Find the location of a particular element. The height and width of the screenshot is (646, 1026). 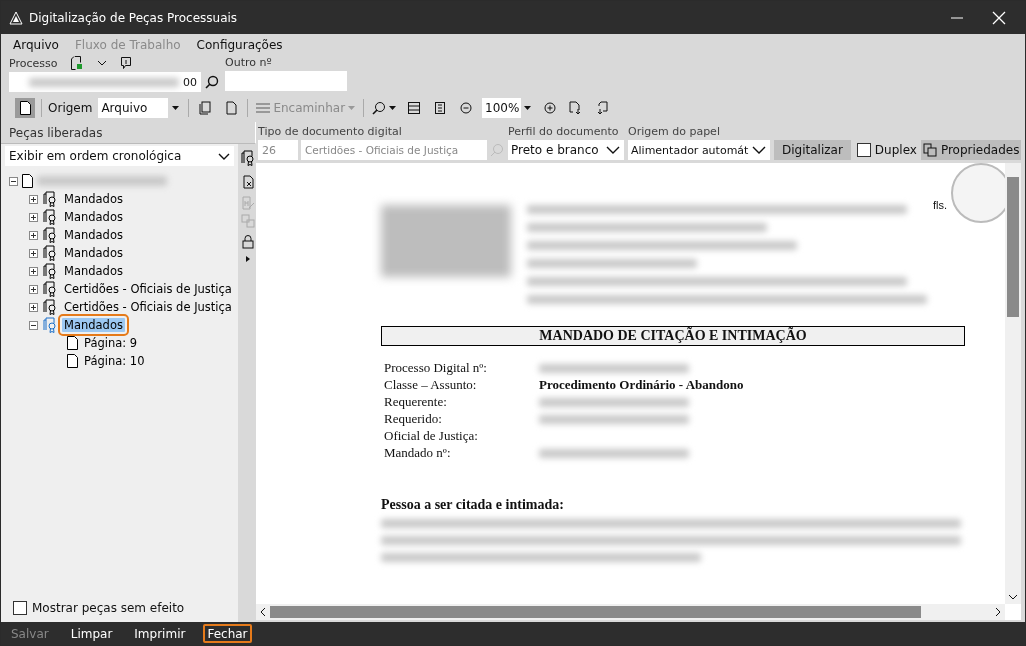

field-label: Requerente: is located at coordinates (416, 402).